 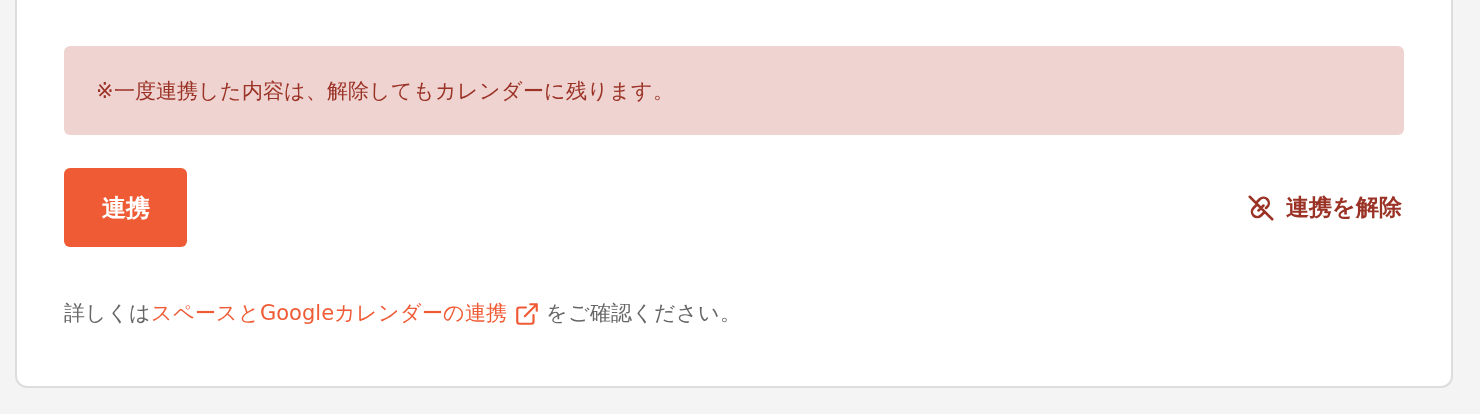 What do you see at coordinates (1324, 207) in the screenshot?
I see `unlink-button: 連携を解除` at bounding box center [1324, 207].